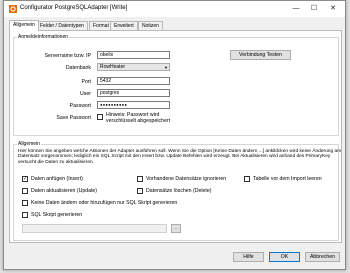 The width and height of the screenshot is (350, 273). I want to click on clear-table-label: Tabelle vor dem Import leeren, so click(287, 179).